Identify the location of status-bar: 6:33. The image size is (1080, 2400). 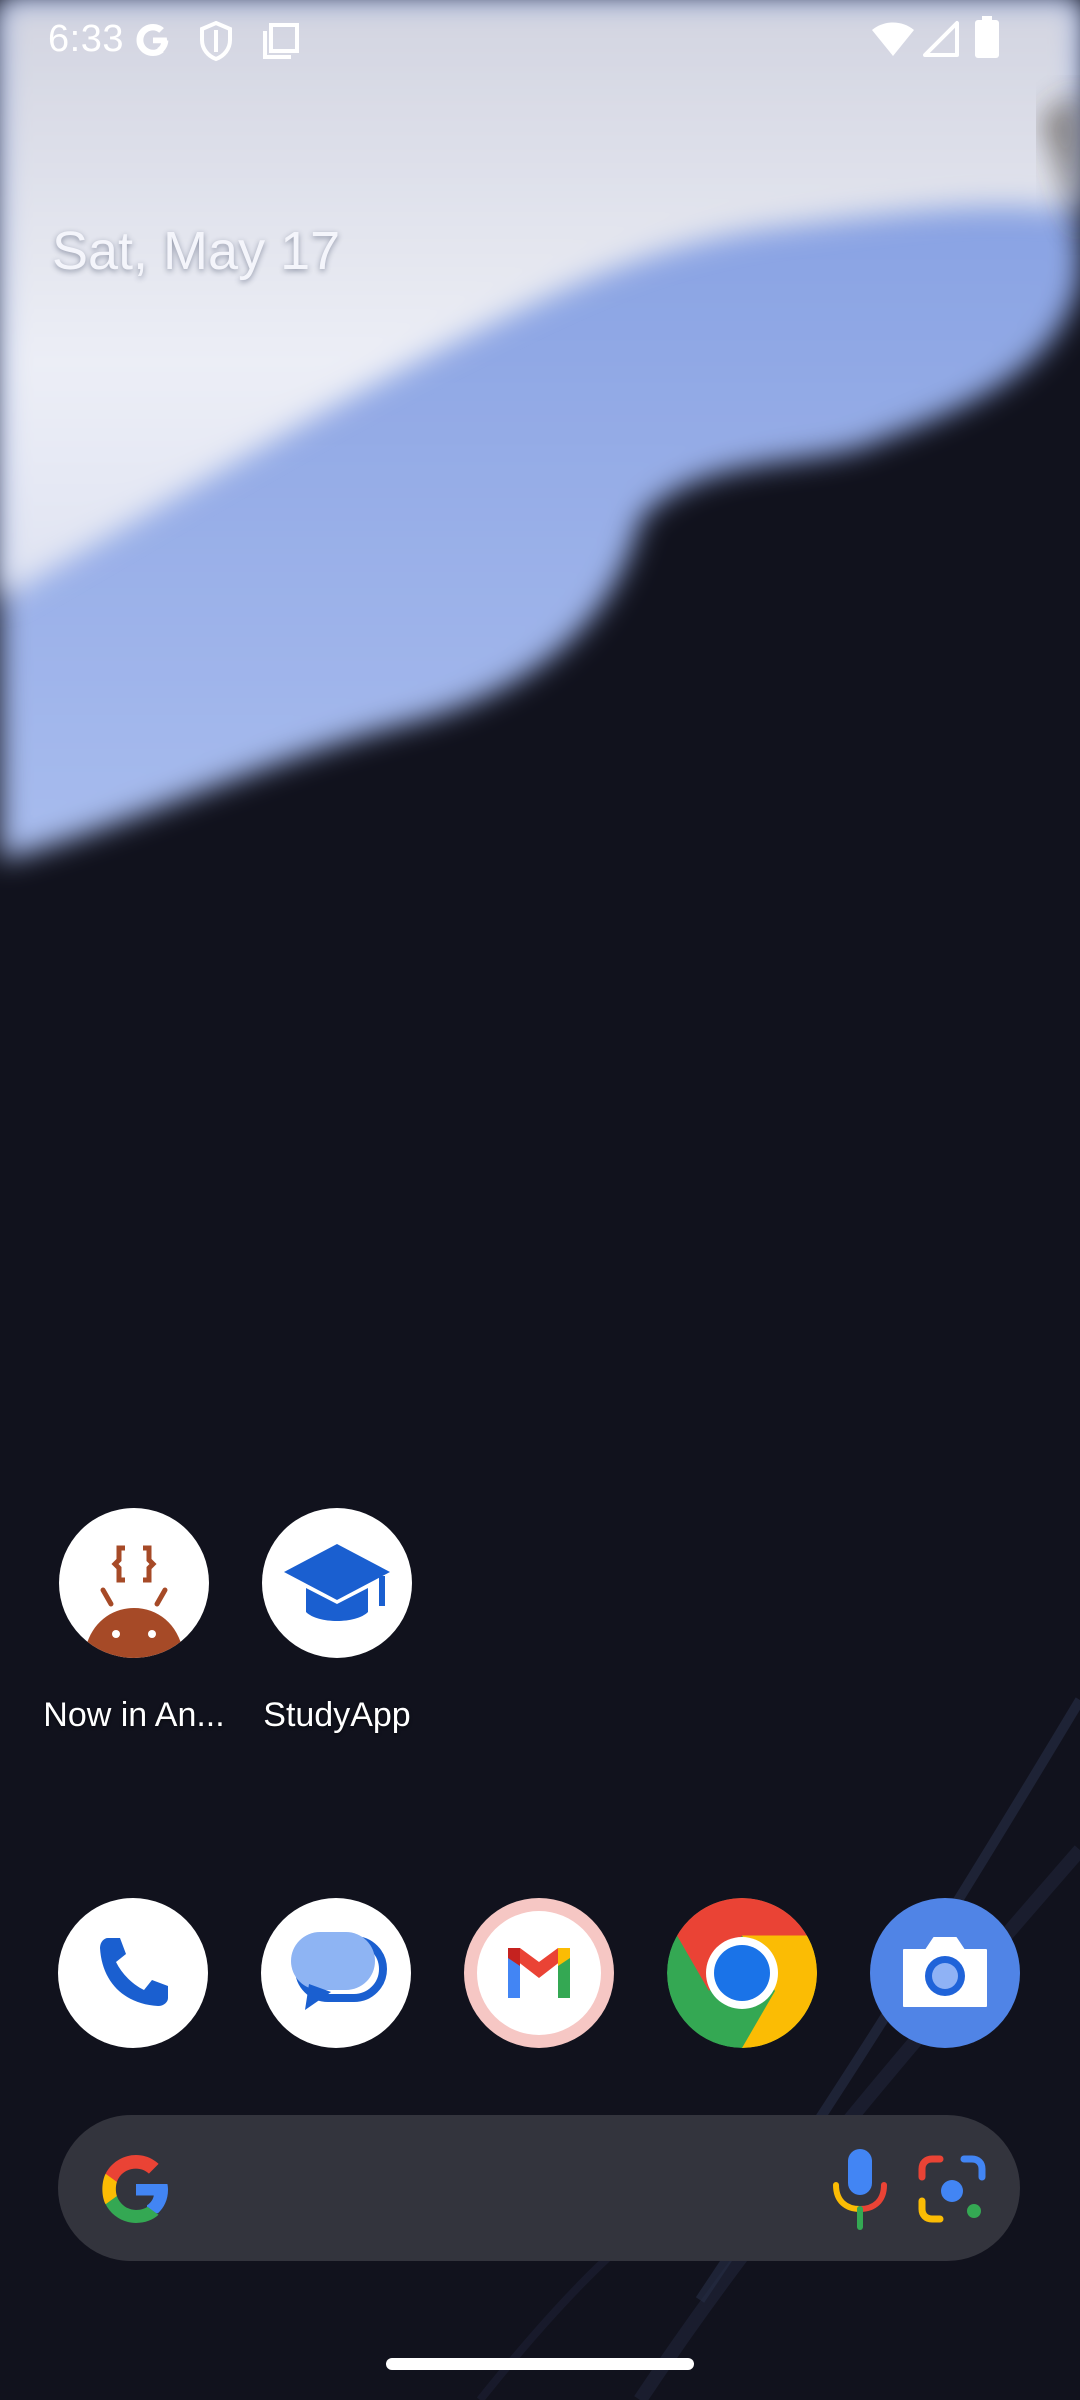
(540, 40).